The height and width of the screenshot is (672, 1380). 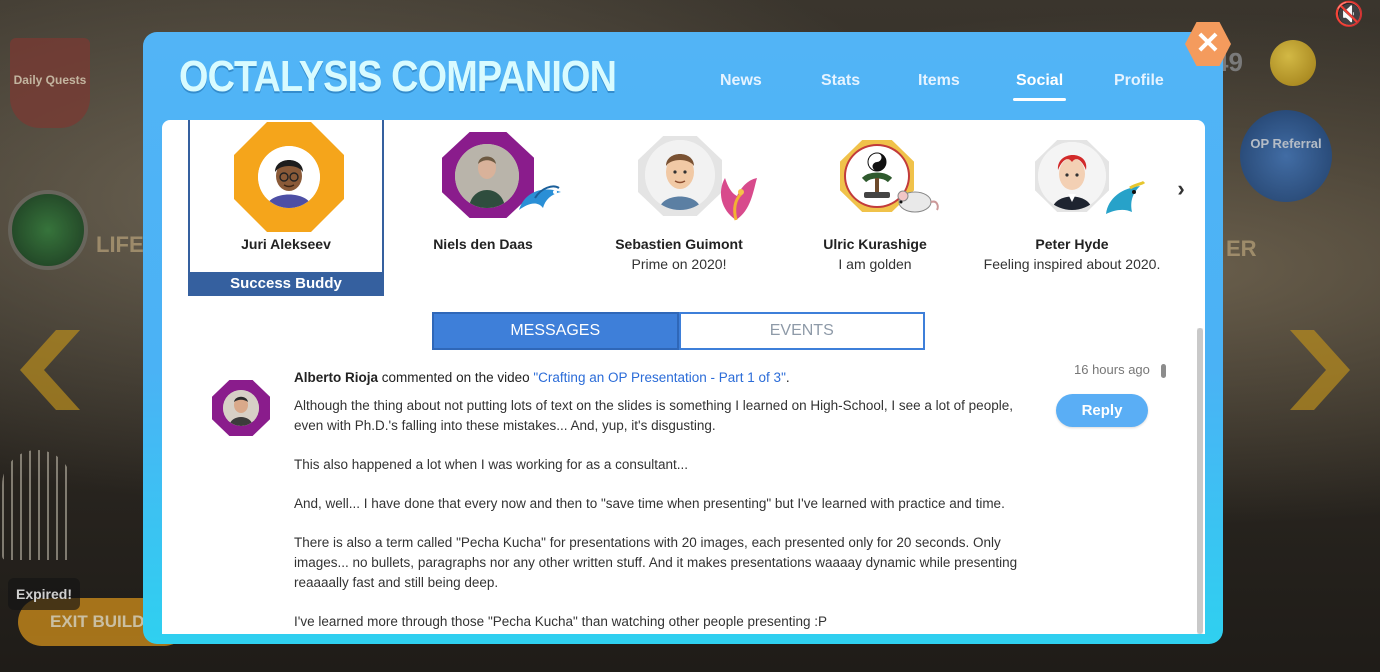 What do you see at coordinates (787, 377) in the screenshot?
I see `period: .` at bounding box center [787, 377].